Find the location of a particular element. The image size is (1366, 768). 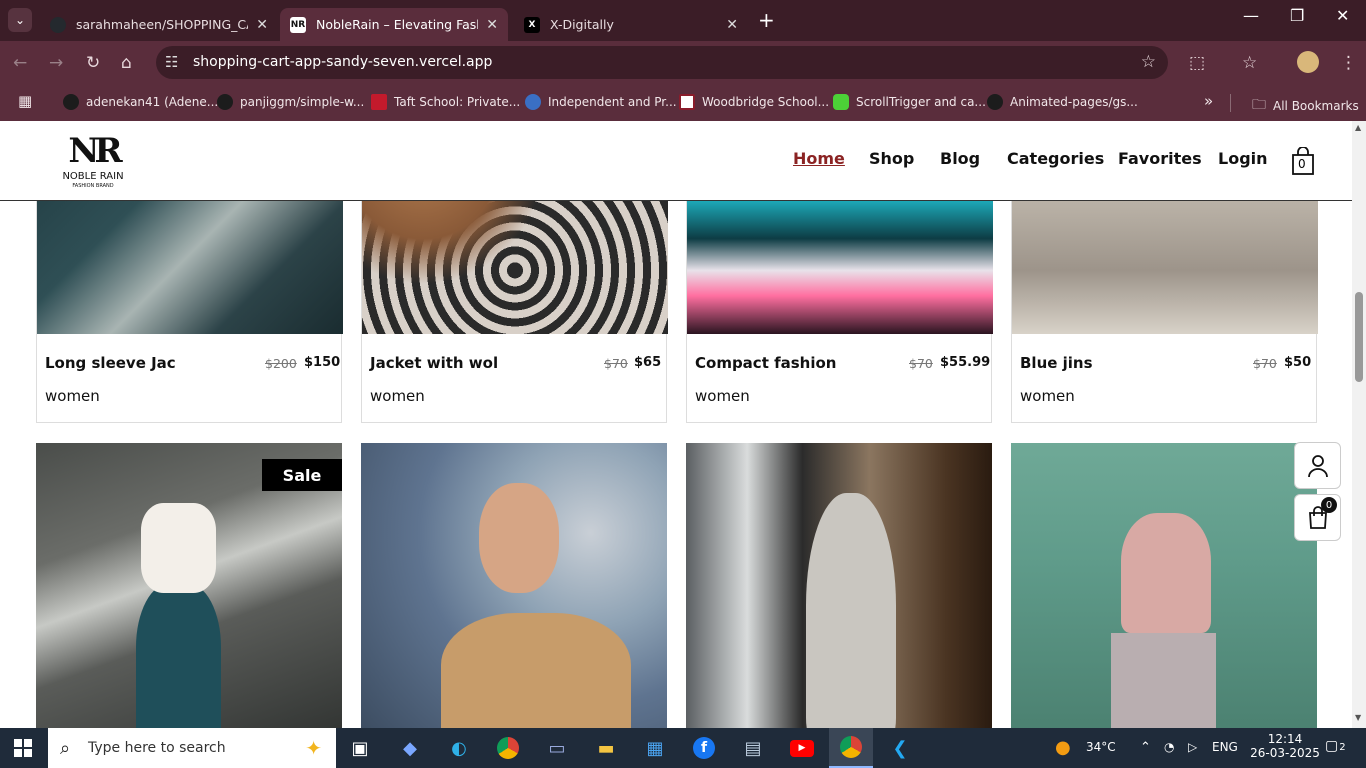

tab-github: sarahmaheen/SHOPPING_CART ✕ is located at coordinates (159, 24).